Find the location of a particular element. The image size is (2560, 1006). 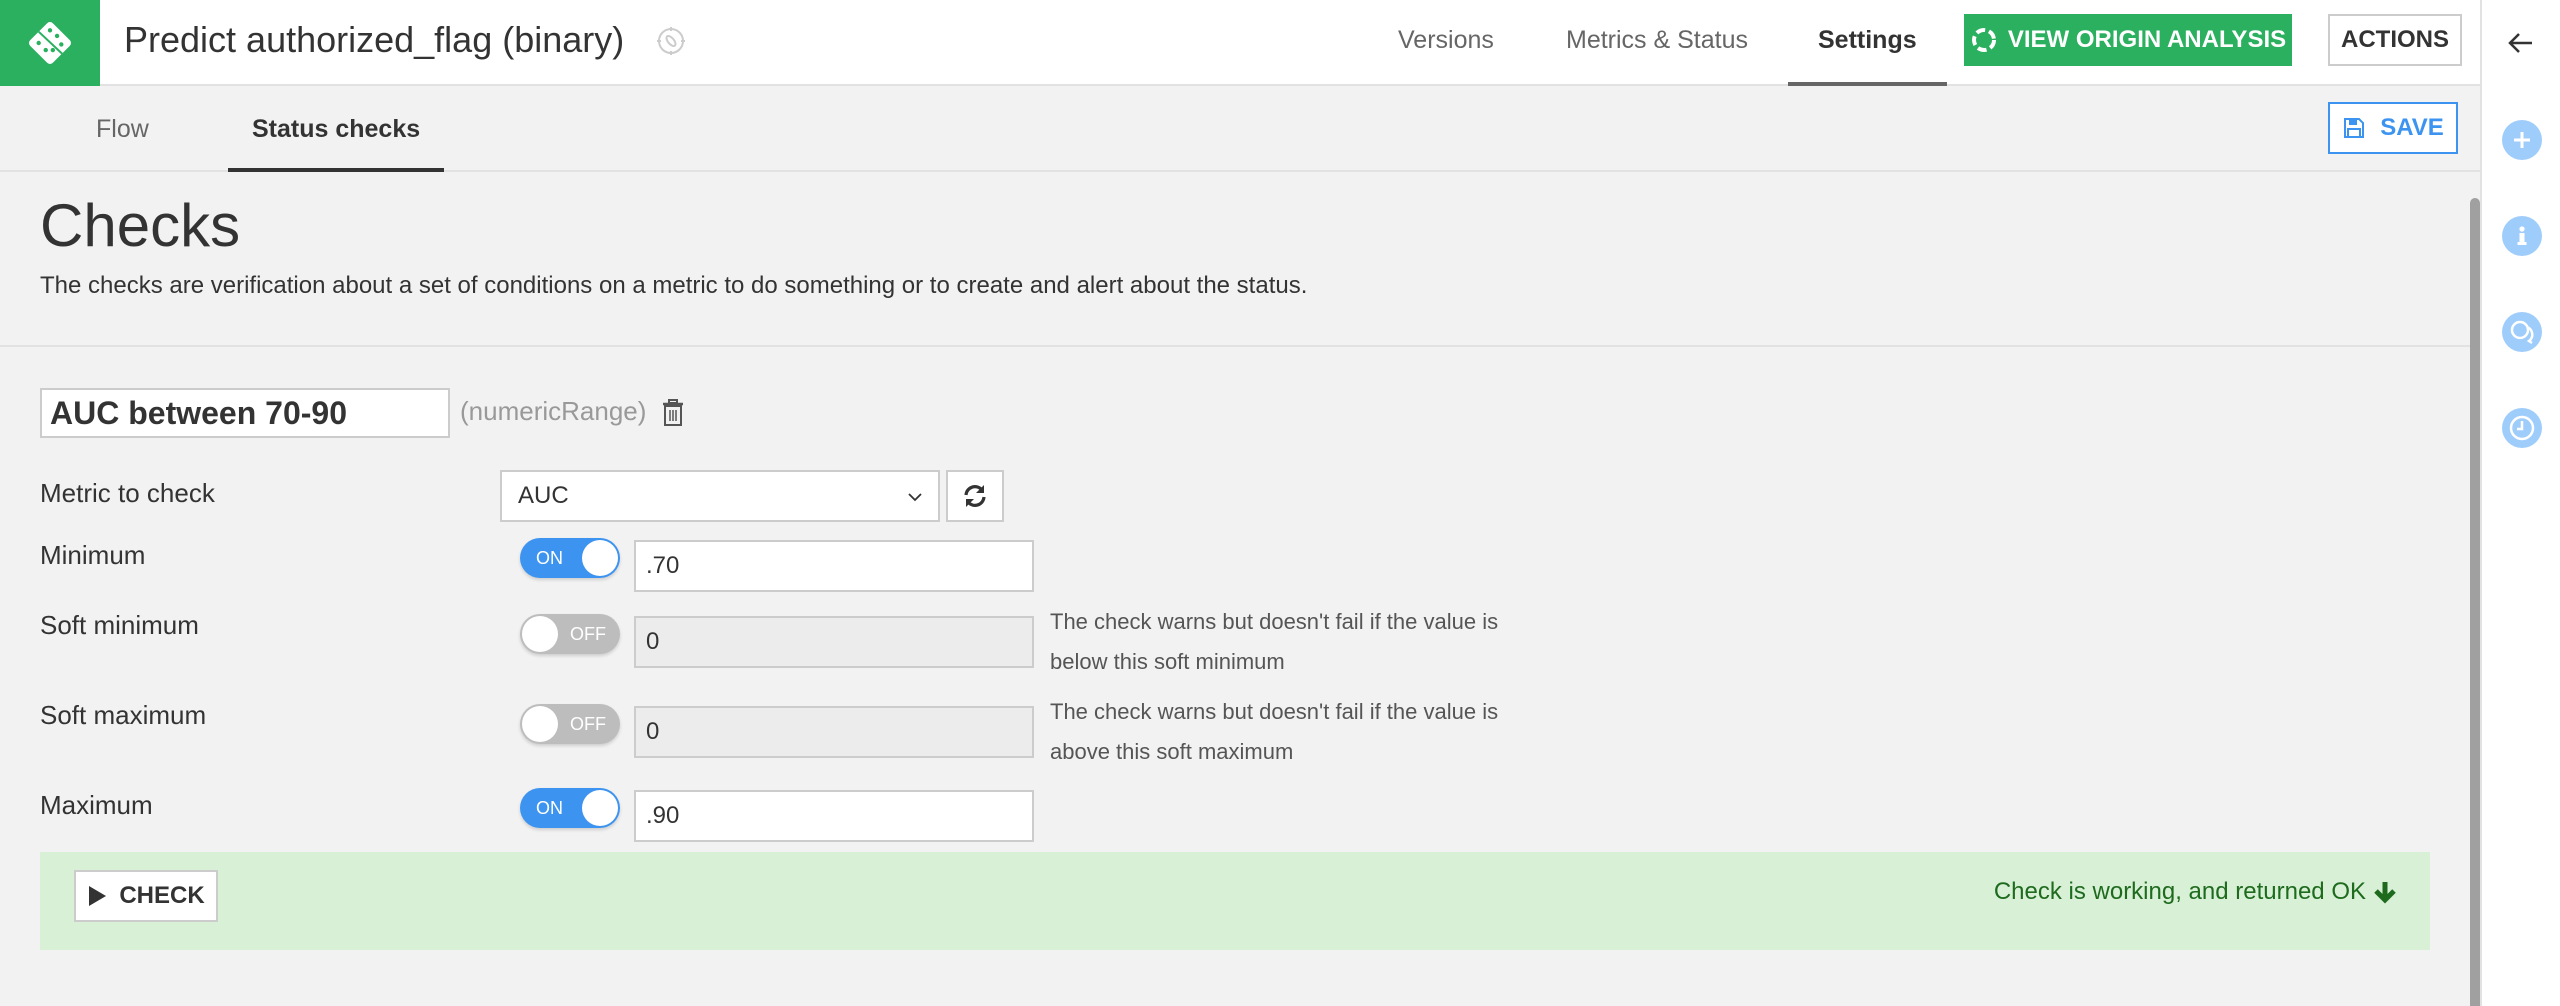

soft-minimum-toggle-state: OFF is located at coordinates (588, 634).